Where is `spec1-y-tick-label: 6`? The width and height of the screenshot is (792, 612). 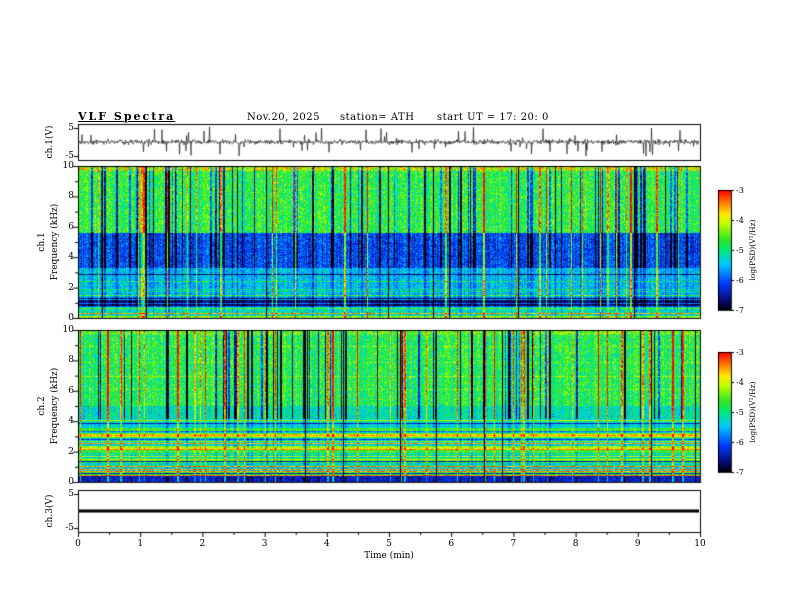
spec1-y-tick-label: 6 is located at coordinates (71, 226).